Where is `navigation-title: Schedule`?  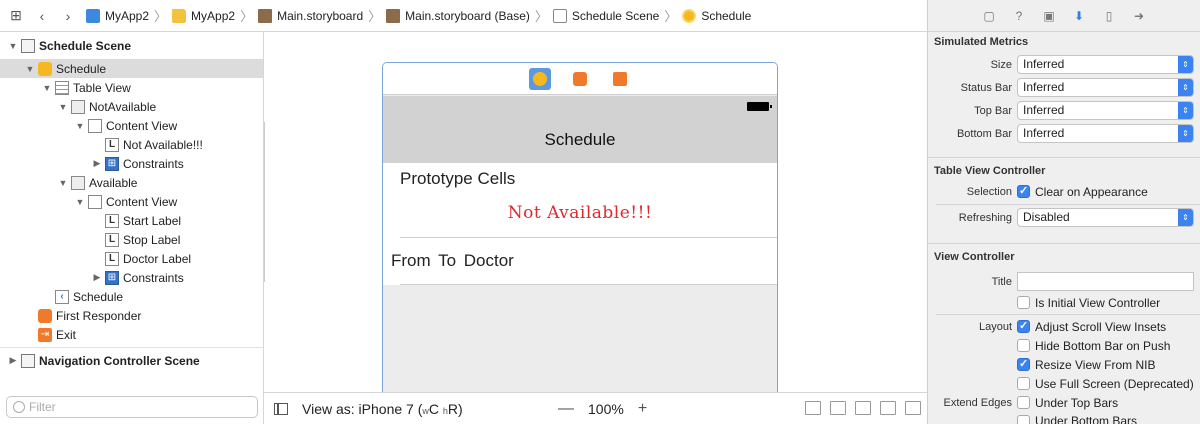
navigation-title: Schedule is located at coordinates (580, 140).